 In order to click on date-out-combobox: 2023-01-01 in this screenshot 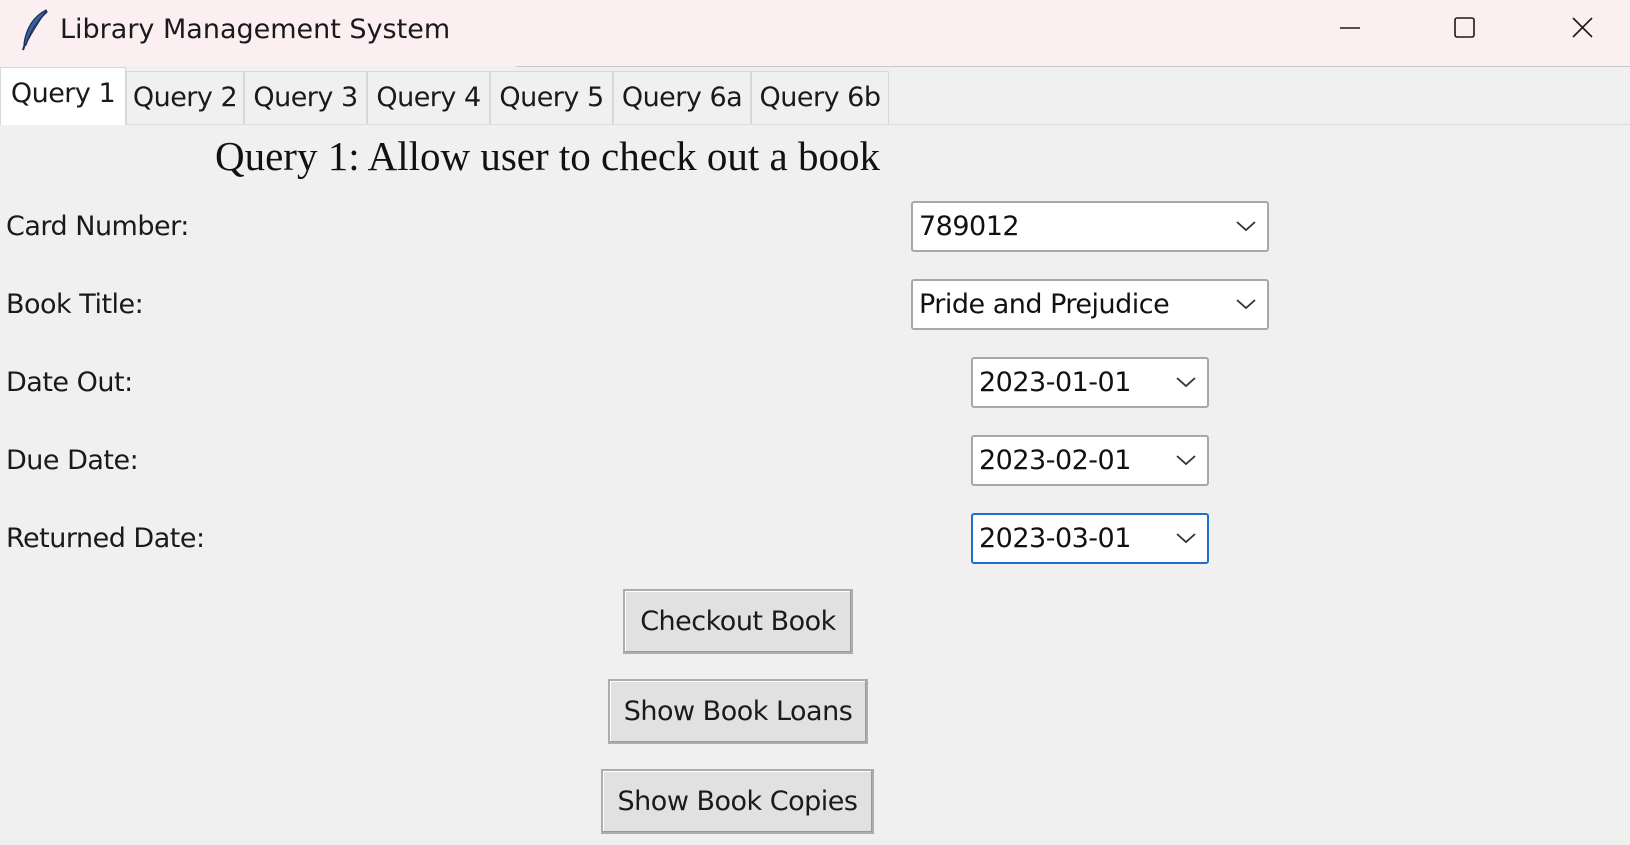, I will do `click(1090, 382)`.